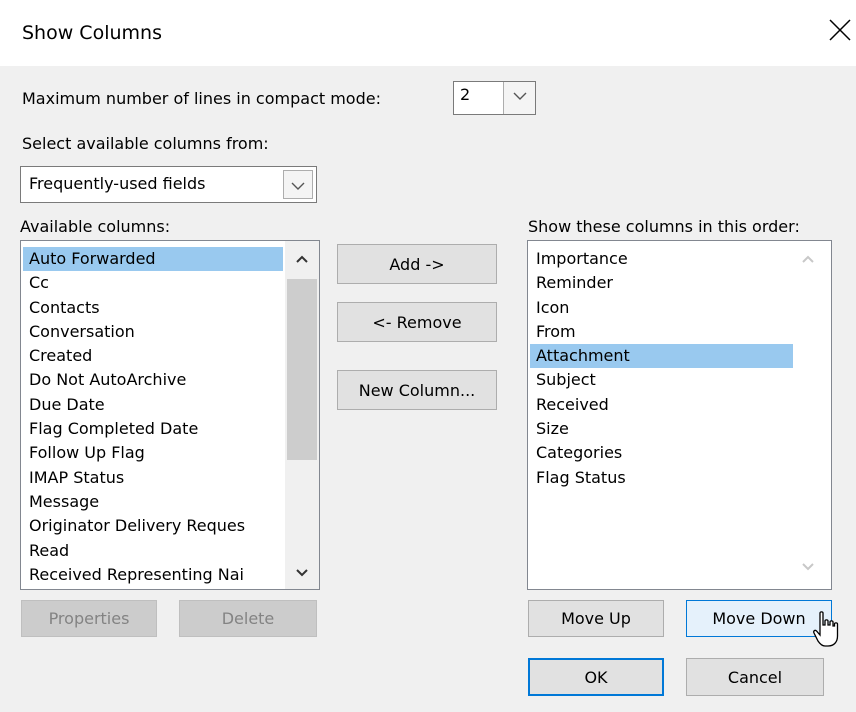 This screenshot has width=856, height=712. What do you see at coordinates (428, 33) in the screenshot?
I see `dialog-titlebar: Show Columns` at bounding box center [428, 33].